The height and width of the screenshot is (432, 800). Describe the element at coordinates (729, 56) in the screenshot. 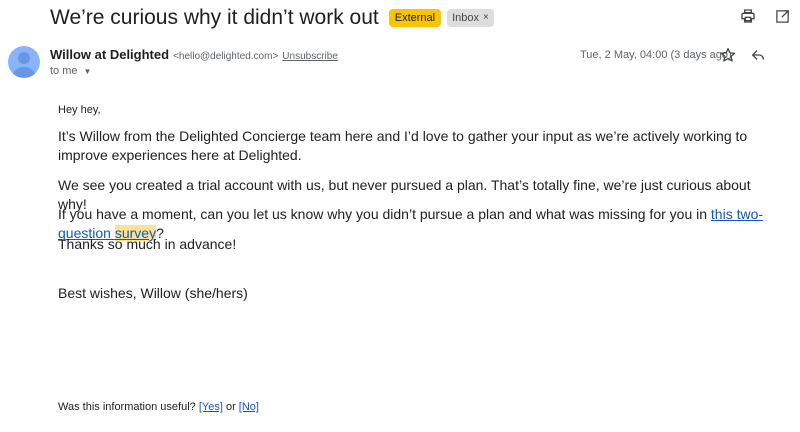

I see `star-icon` at that location.